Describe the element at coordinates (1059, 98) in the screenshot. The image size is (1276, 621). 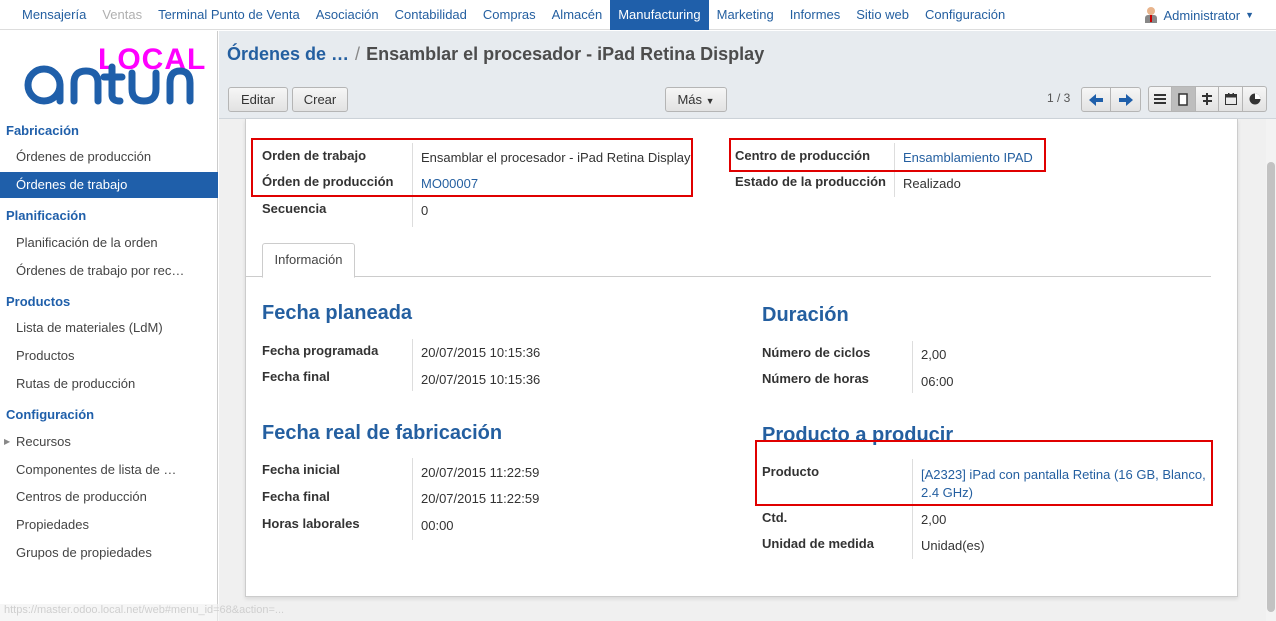
I see `pager-counter: 1 / 3` at that location.